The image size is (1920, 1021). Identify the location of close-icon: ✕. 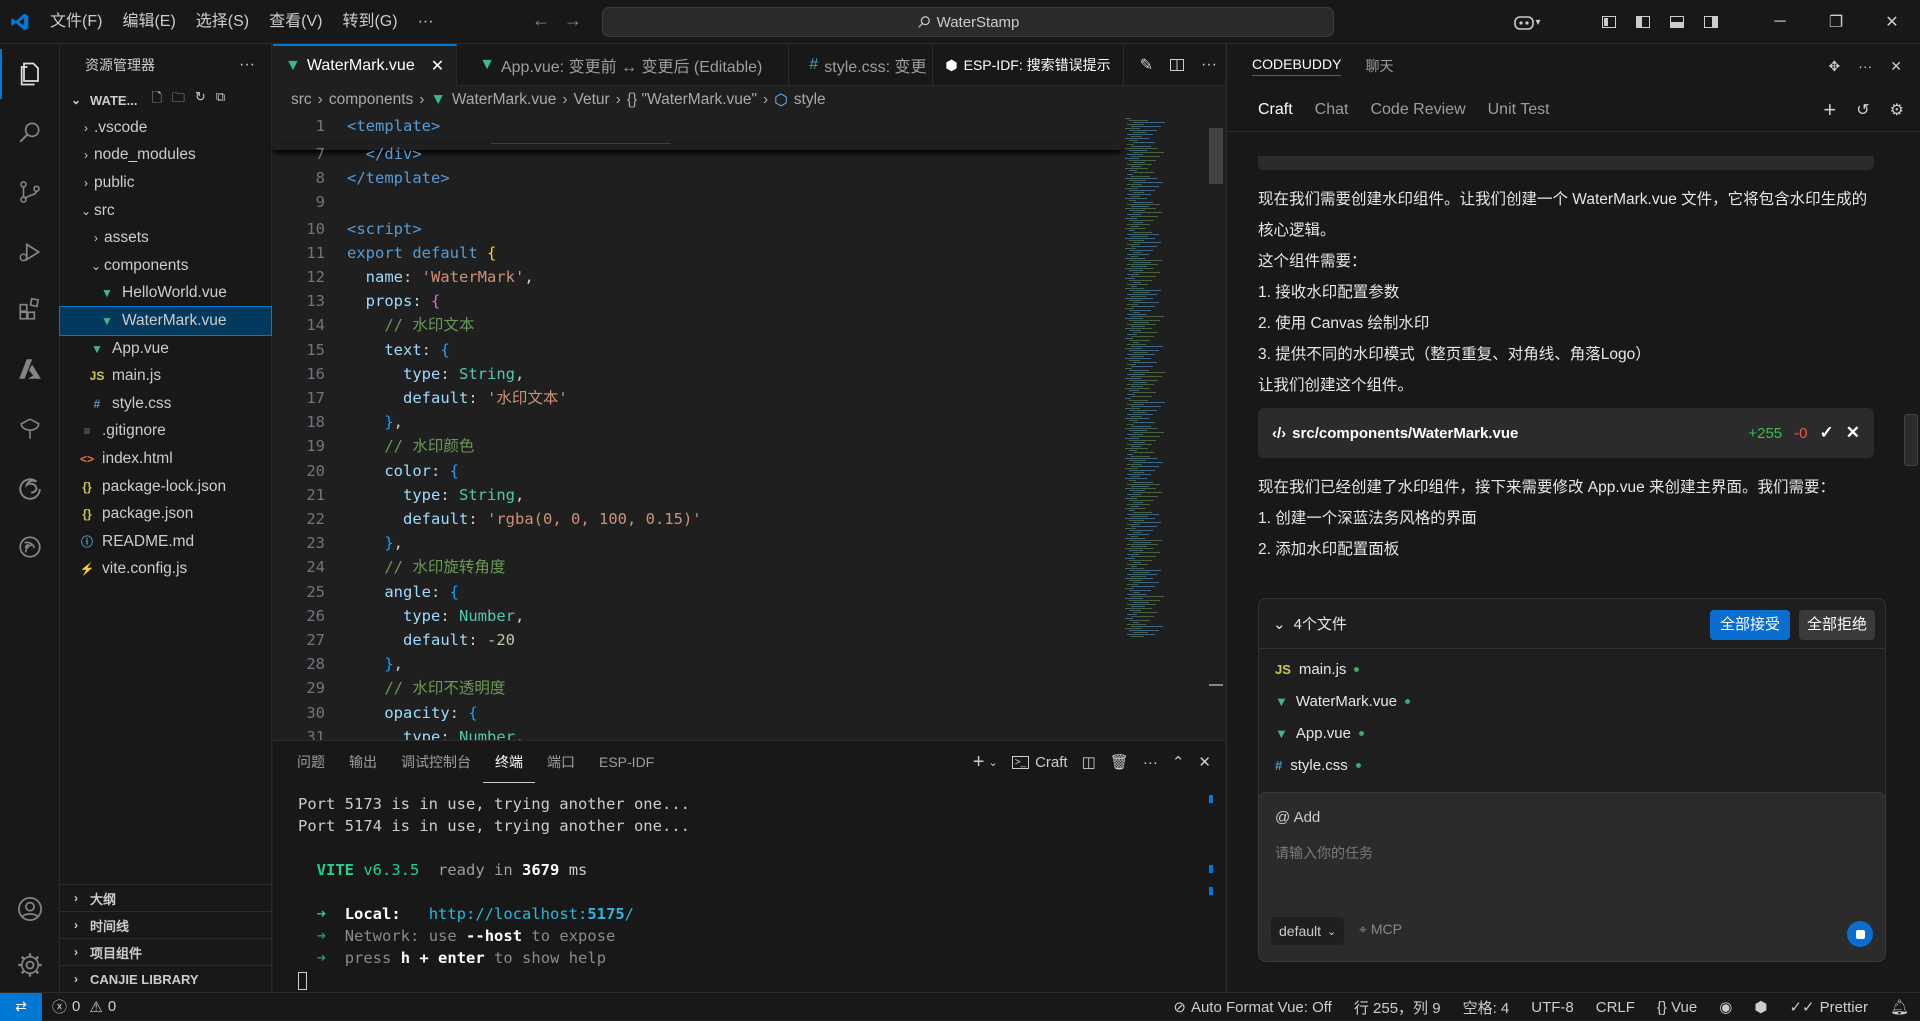
(1896, 66).